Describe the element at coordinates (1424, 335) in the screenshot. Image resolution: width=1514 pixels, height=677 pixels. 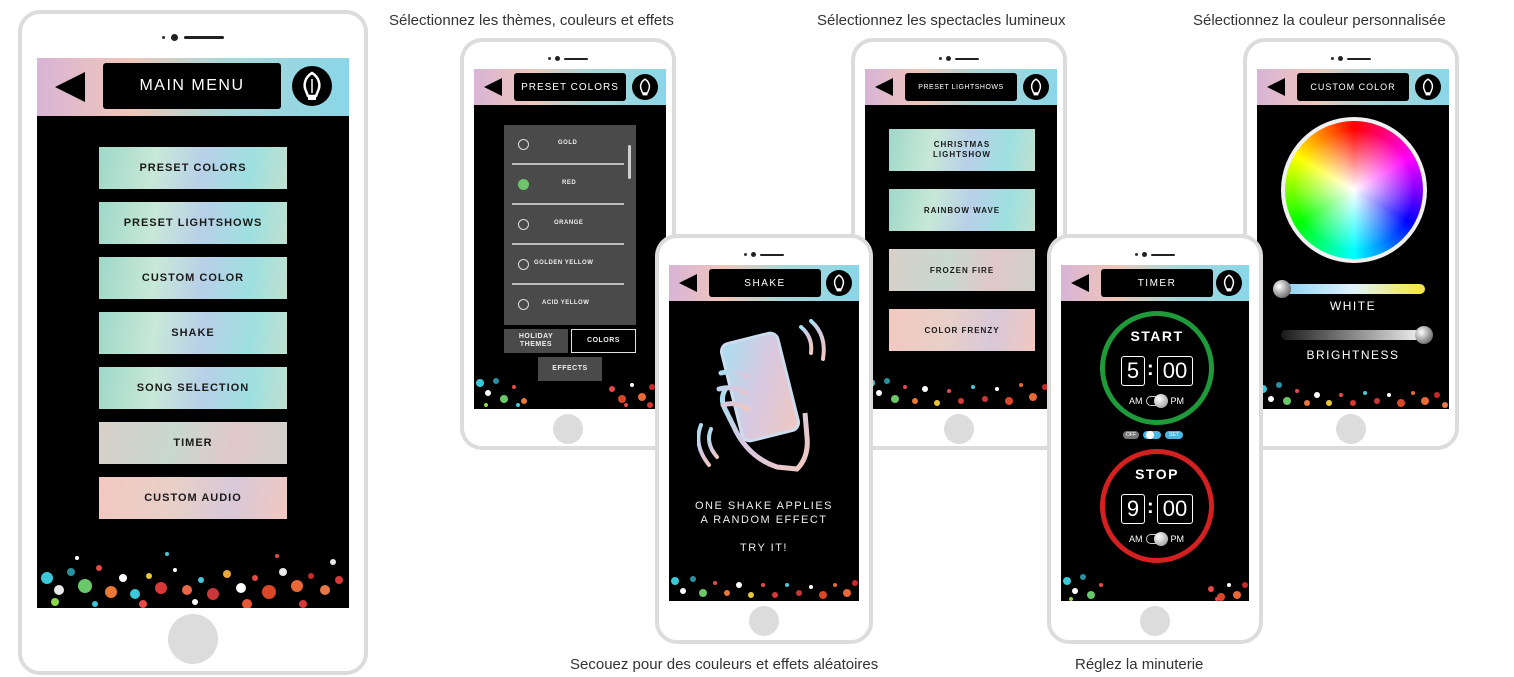
I see `brightness-slider-knob` at that location.